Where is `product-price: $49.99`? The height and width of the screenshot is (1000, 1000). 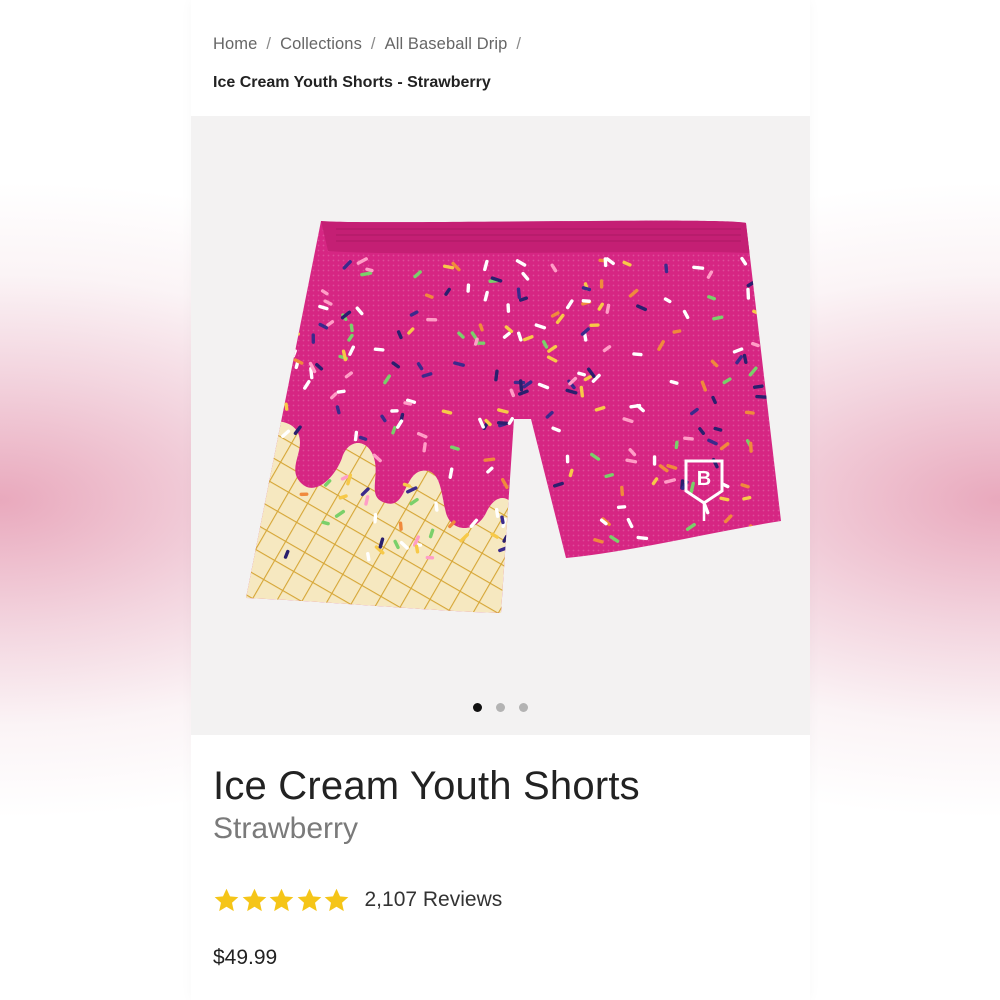 product-price: $49.99 is located at coordinates (245, 957).